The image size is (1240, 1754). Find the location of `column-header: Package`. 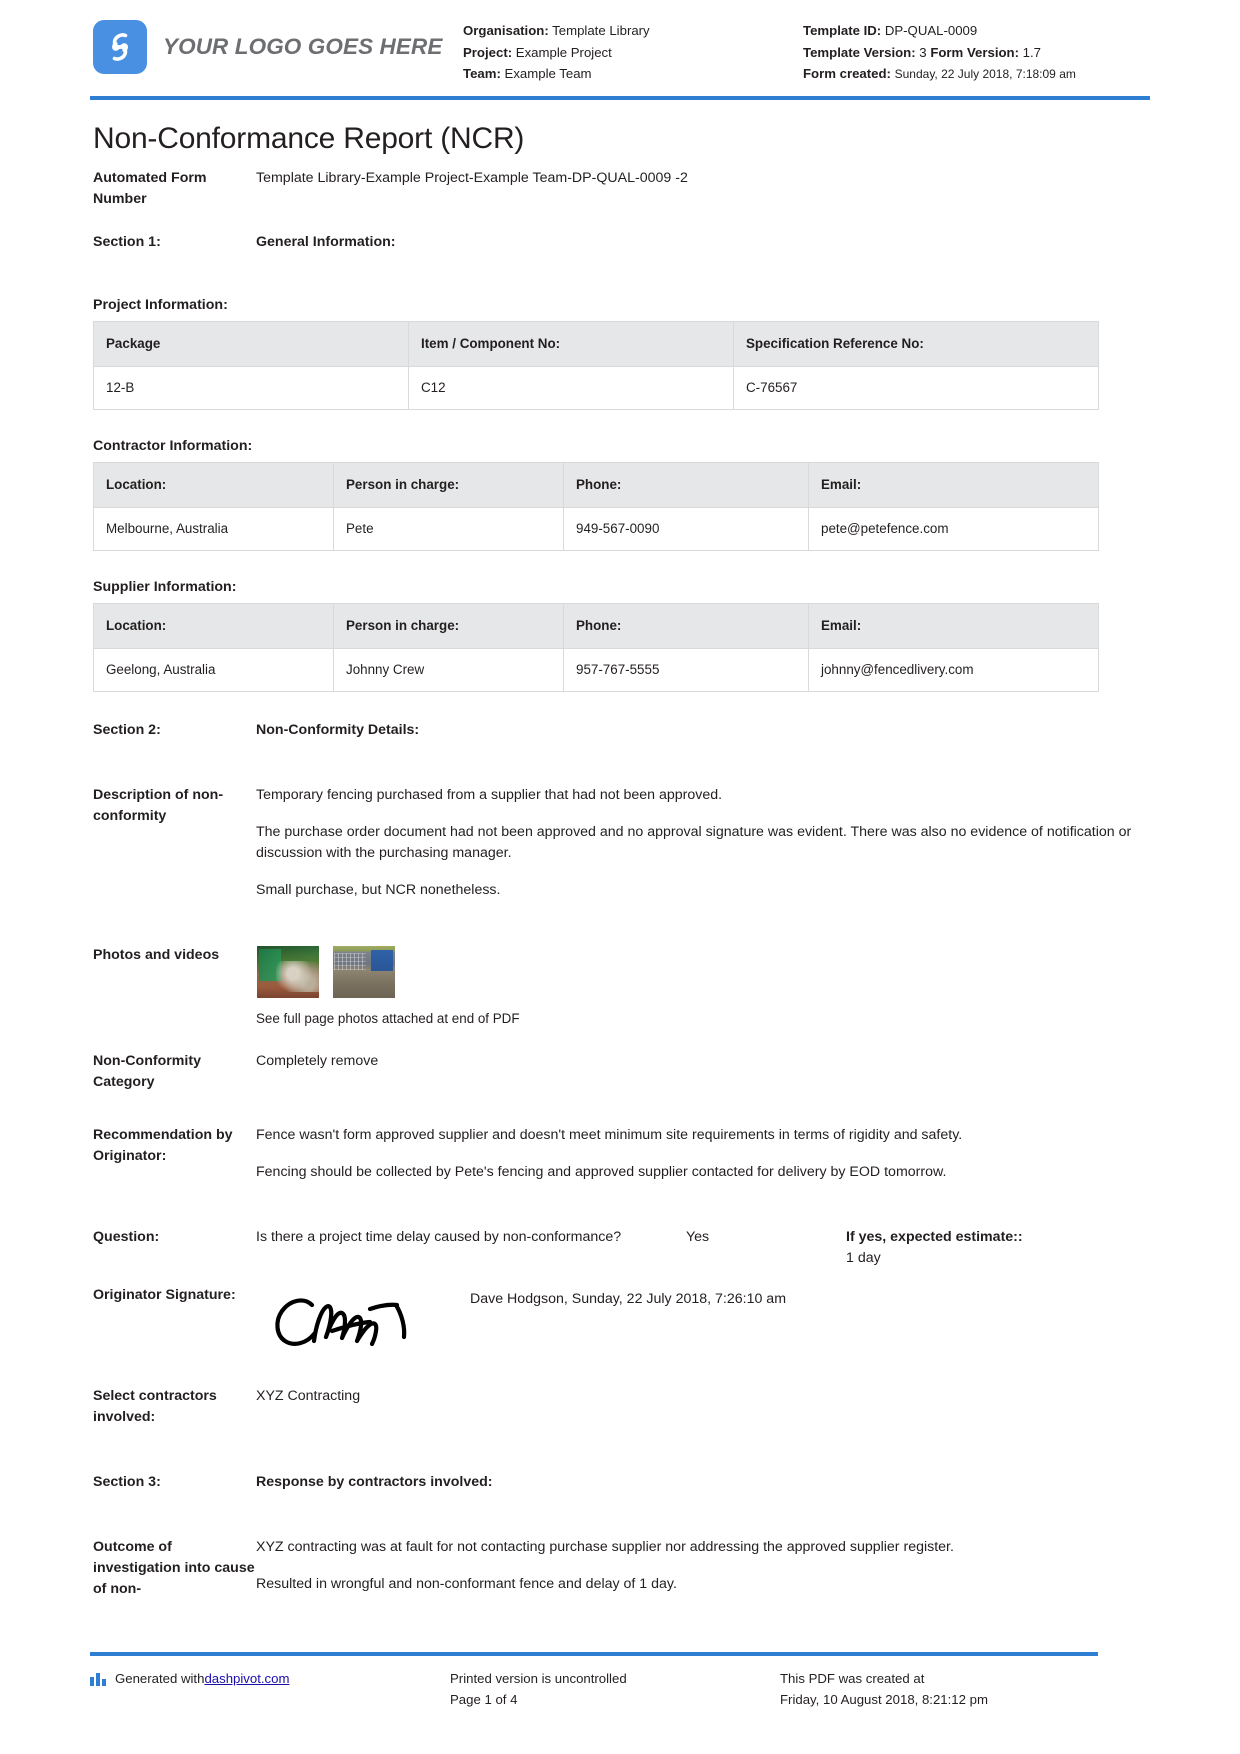

column-header: Package is located at coordinates (251, 343).